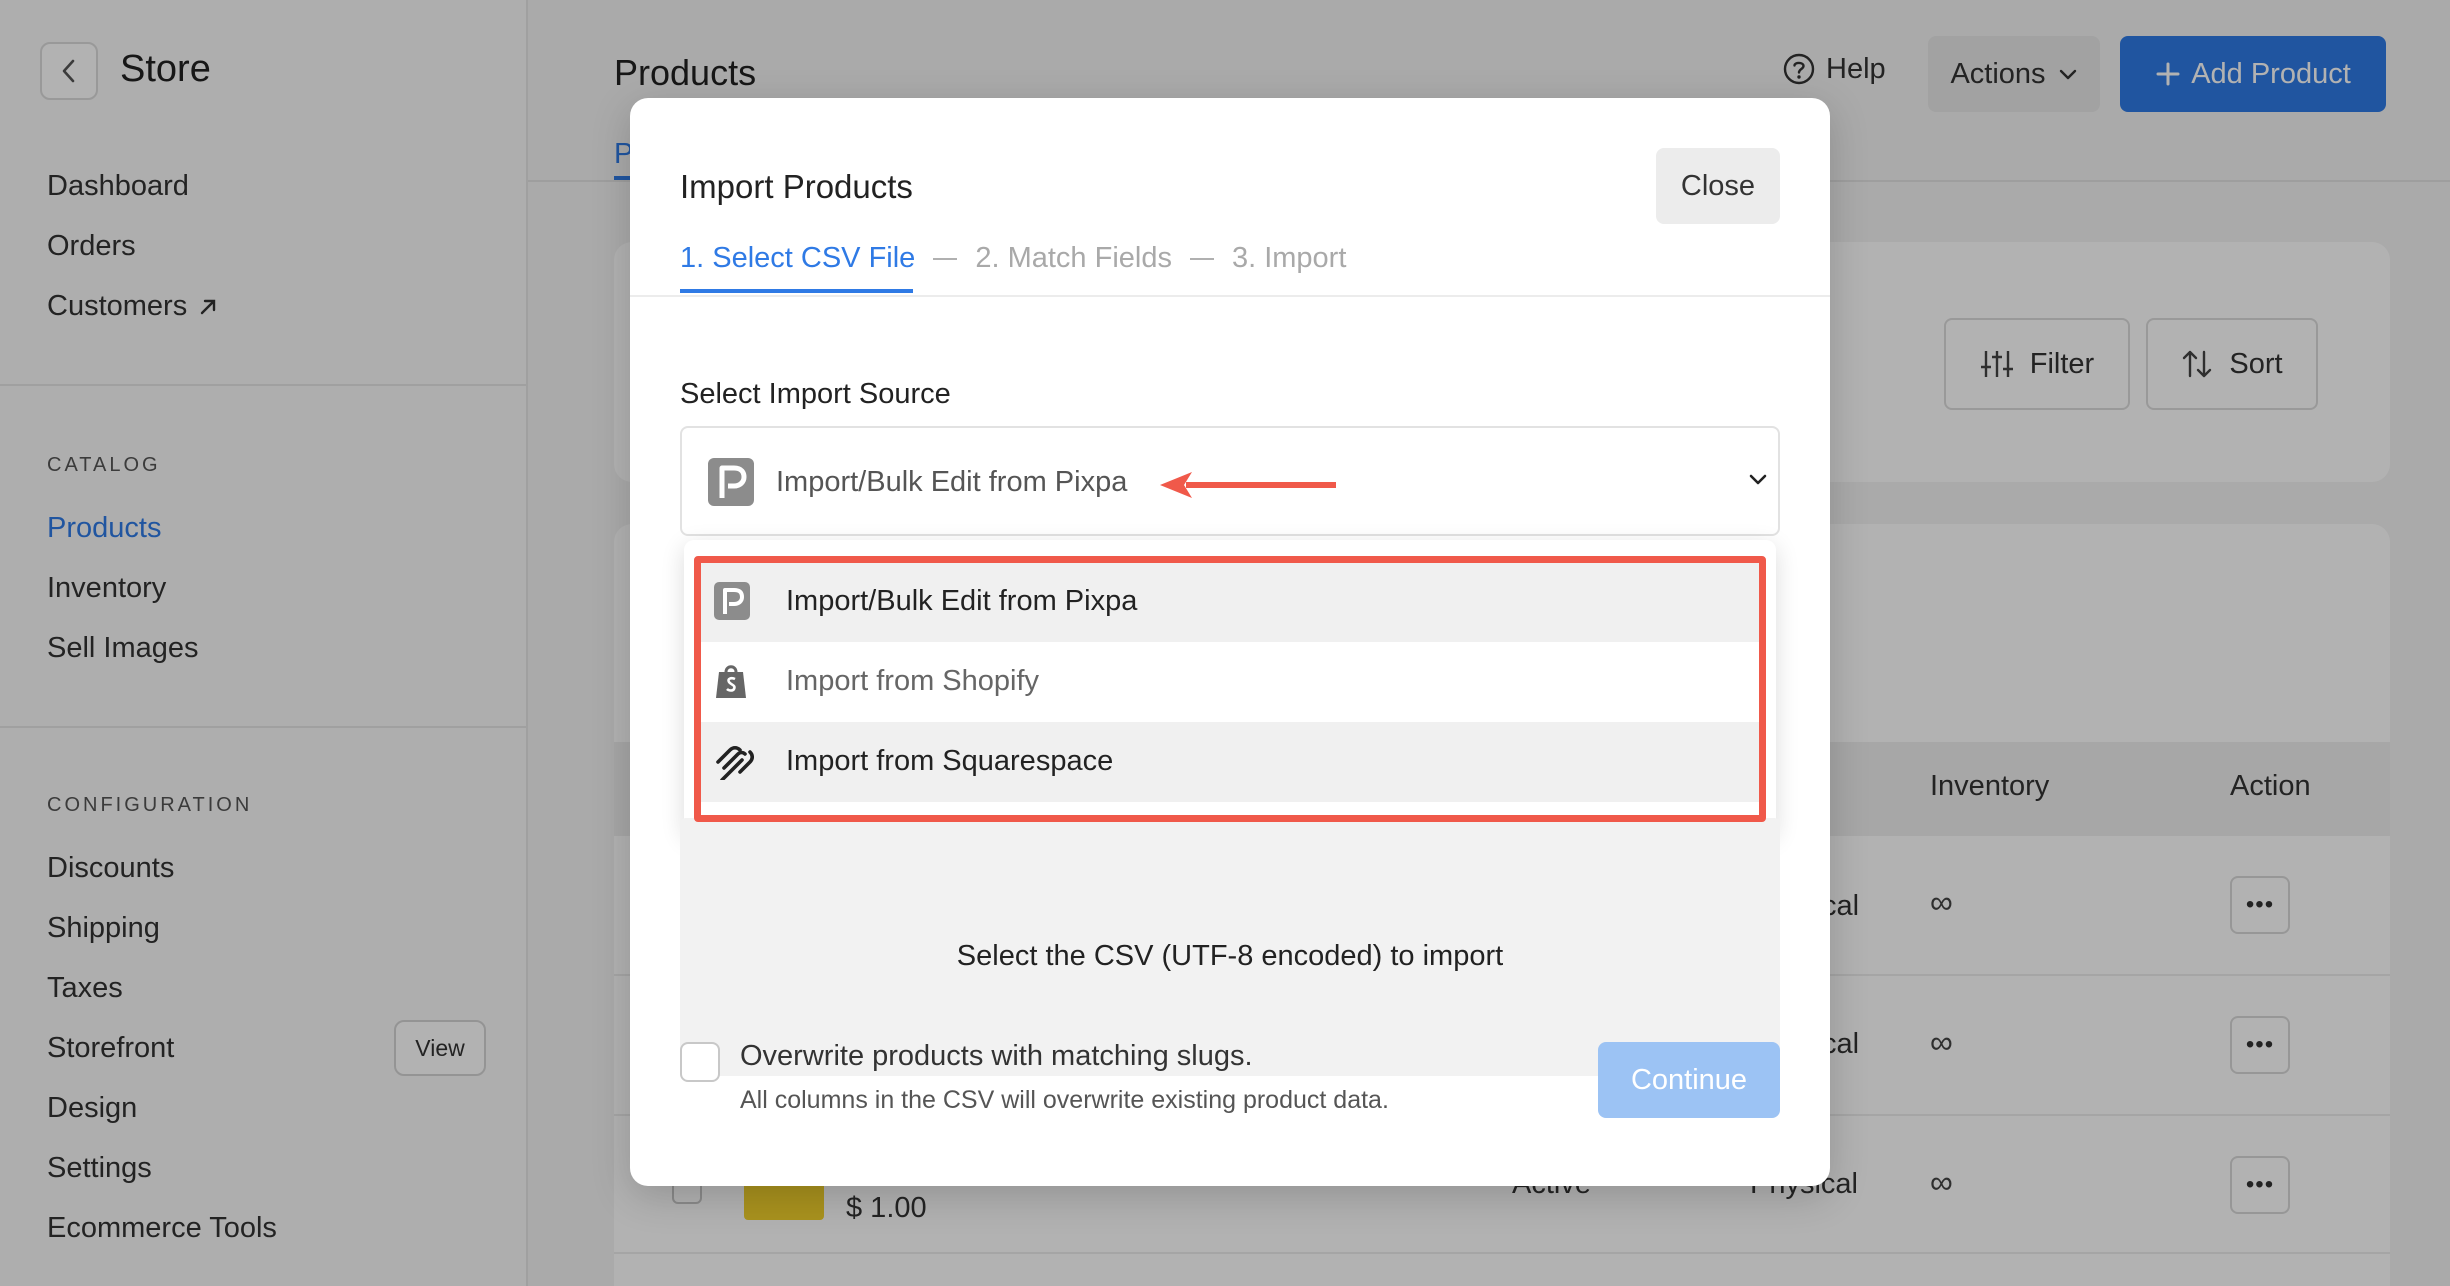 The image size is (2450, 1286). I want to click on option-squarespace: Import from Squarespace, so click(1230, 762).